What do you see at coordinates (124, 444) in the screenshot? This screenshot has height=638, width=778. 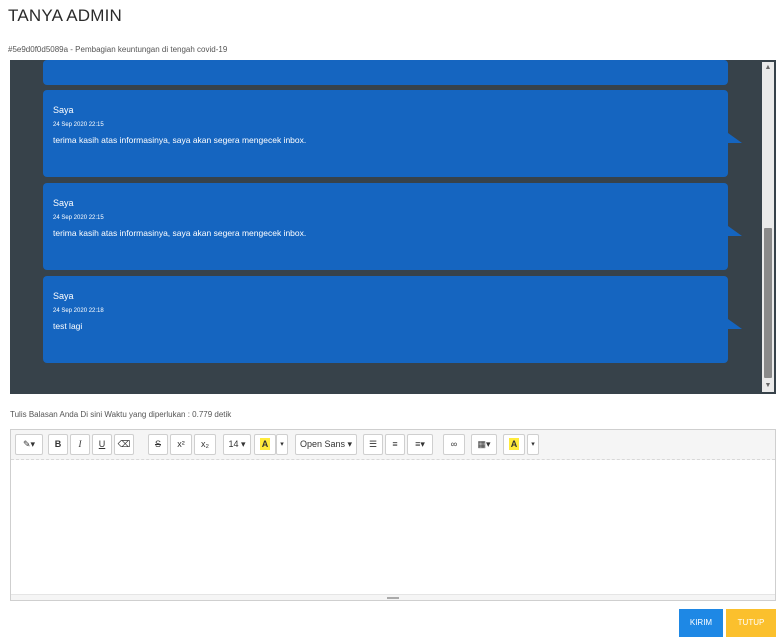 I see `eraser-icon: ⌫` at bounding box center [124, 444].